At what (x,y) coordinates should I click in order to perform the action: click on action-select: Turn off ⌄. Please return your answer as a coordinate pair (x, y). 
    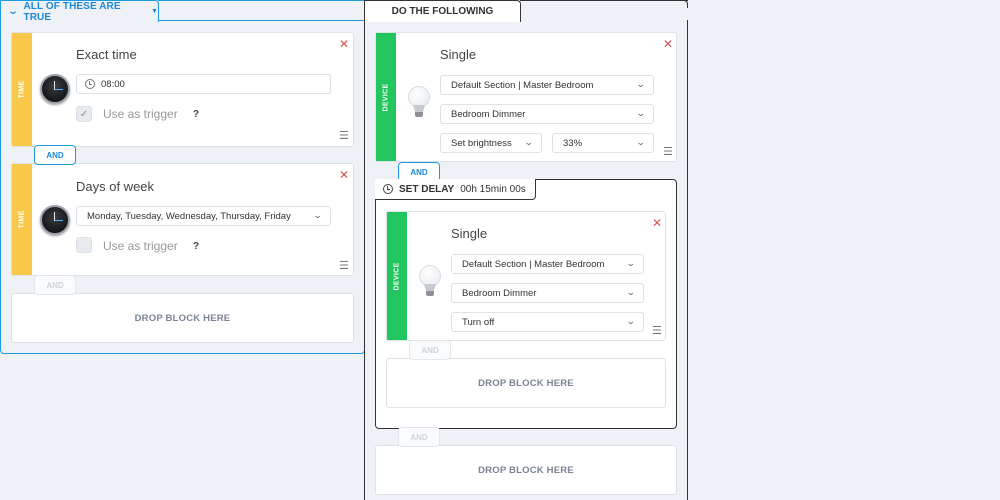
    Looking at the image, I should click on (547, 322).